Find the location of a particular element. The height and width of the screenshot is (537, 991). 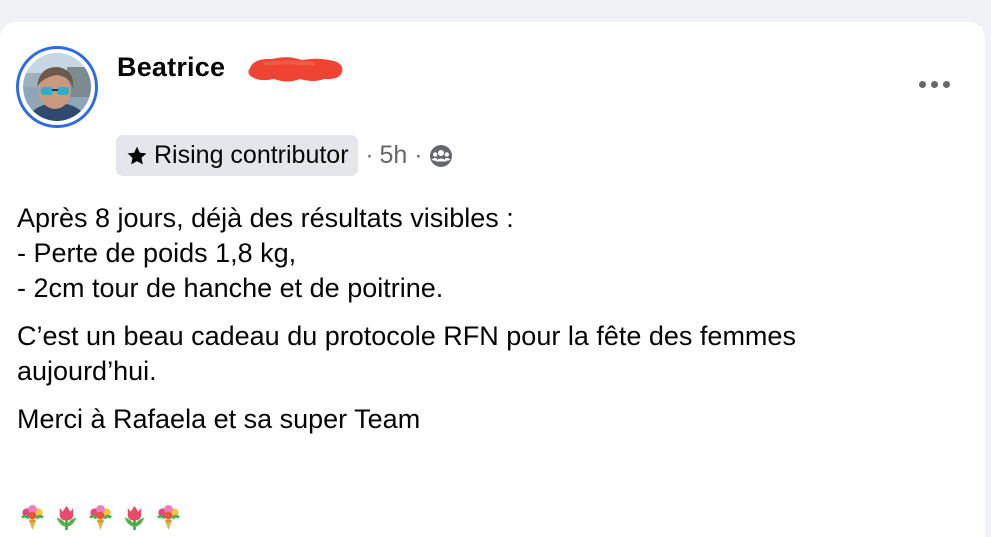

post-text-line: - 2cm tour de hanche et de poitrine. is located at coordinates (230, 288).